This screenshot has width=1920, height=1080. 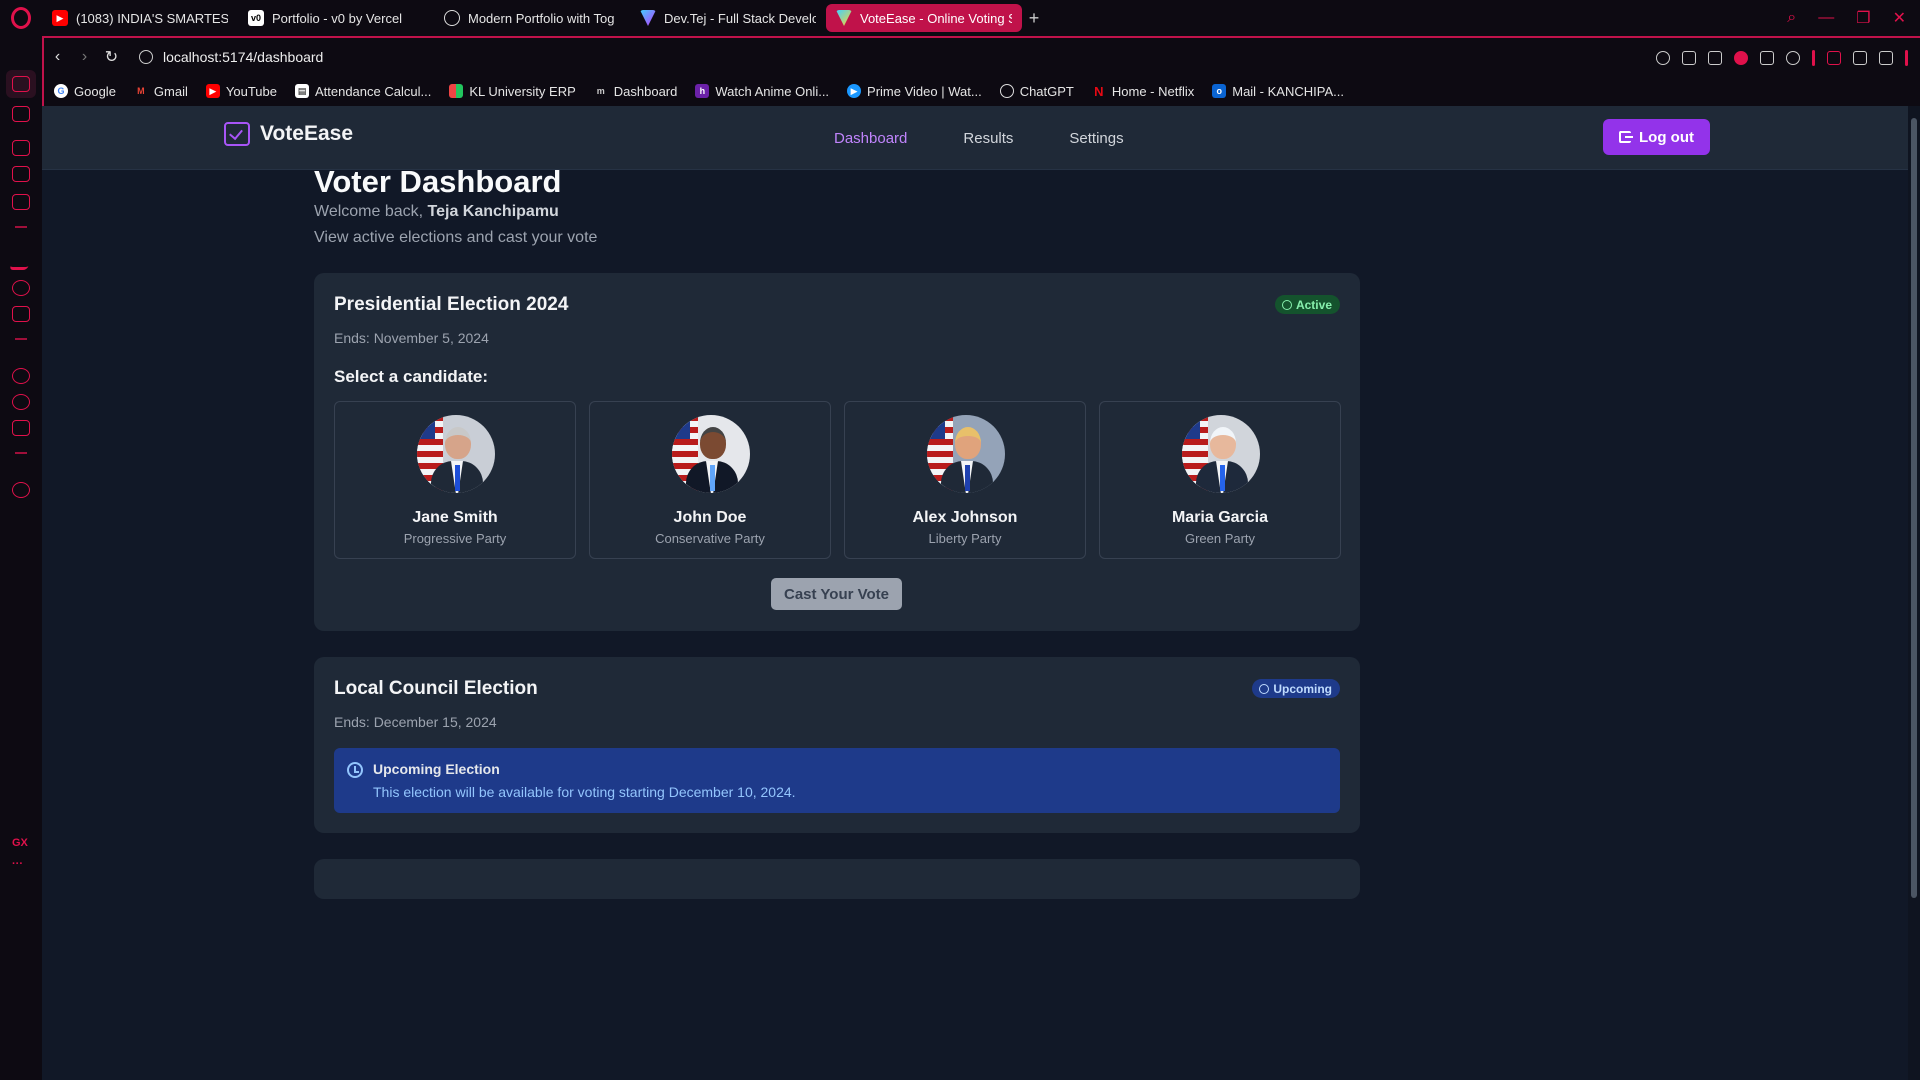 I want to click on browser-tab: v0 Portfolio - v0 by Vercel, so click(x=336, y=18).